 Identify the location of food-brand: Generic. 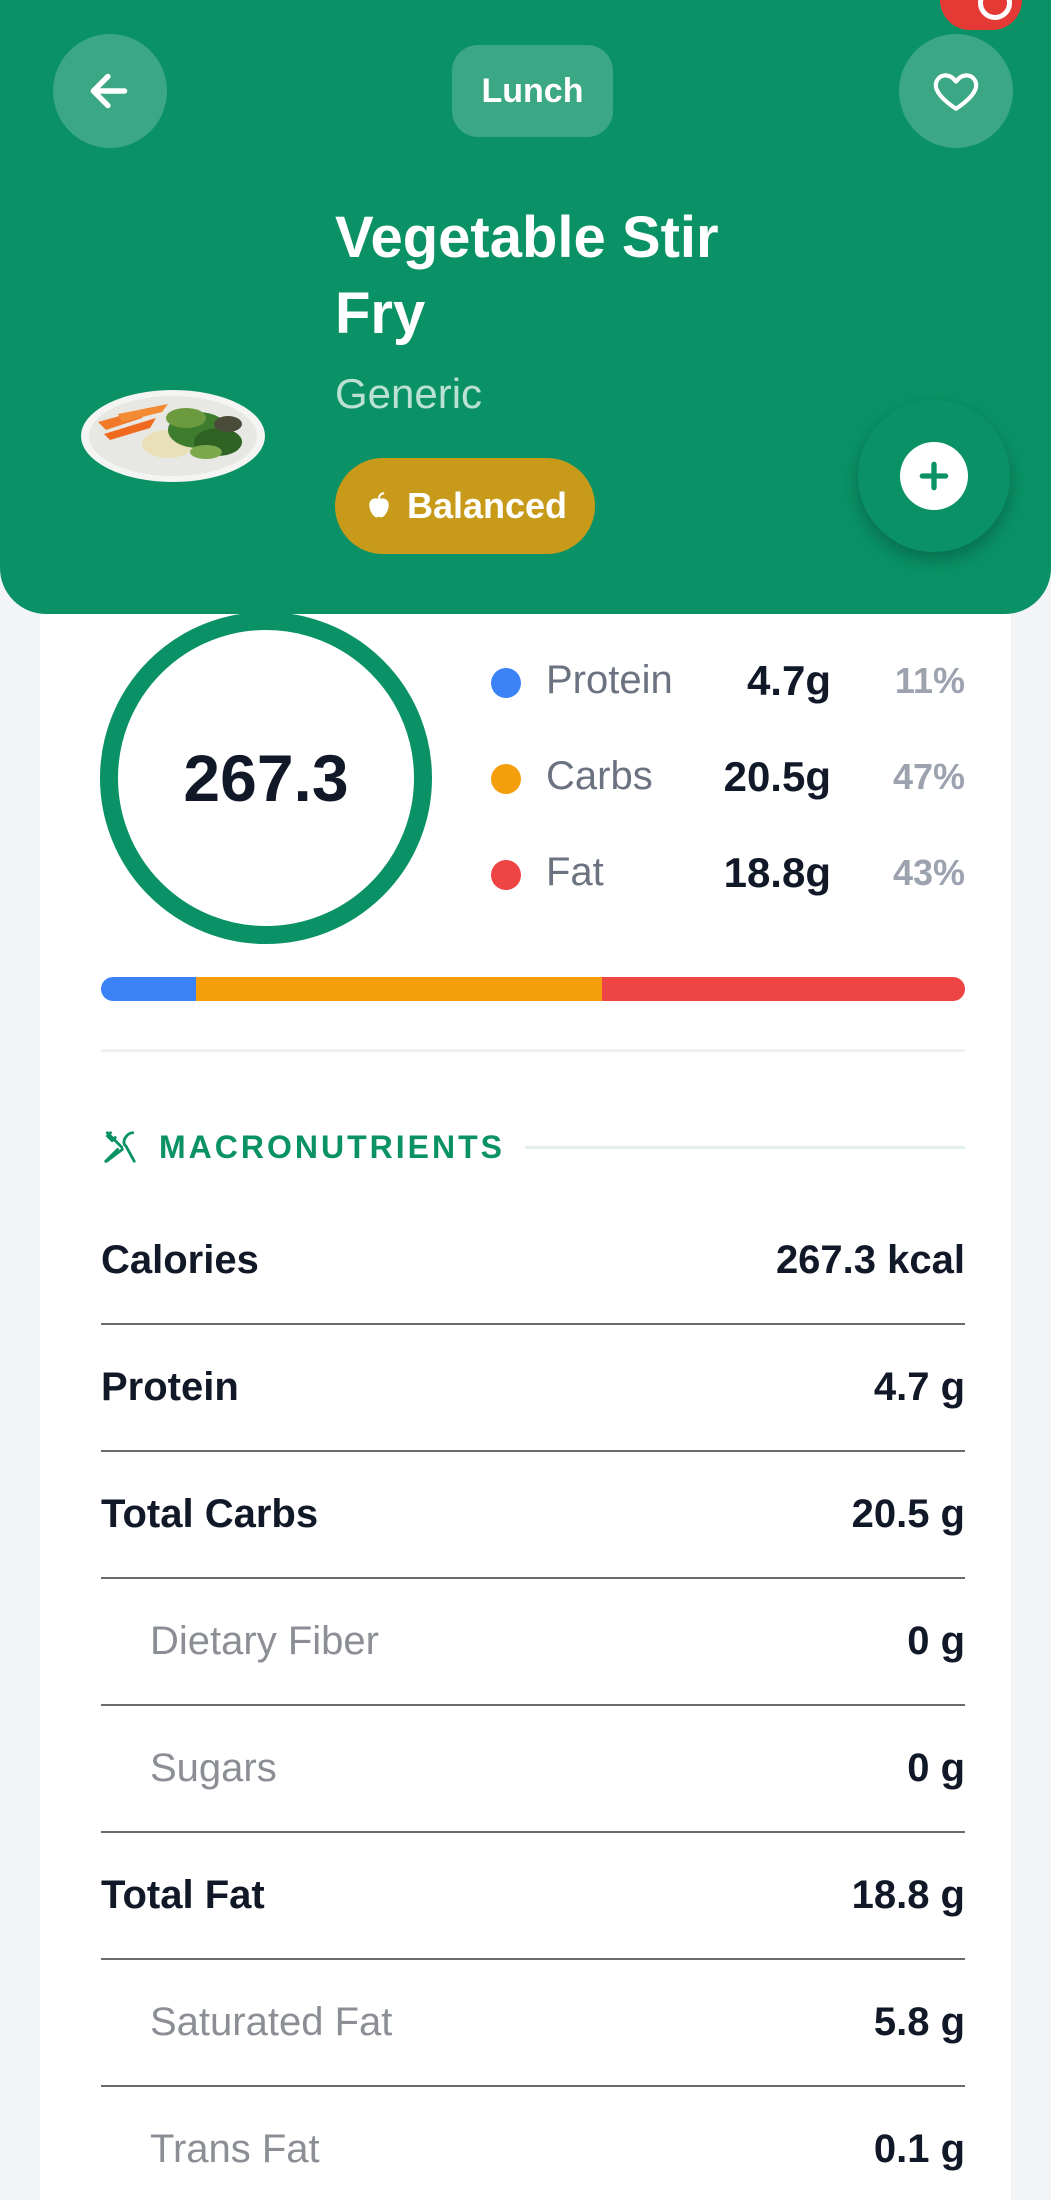
(409, 393).